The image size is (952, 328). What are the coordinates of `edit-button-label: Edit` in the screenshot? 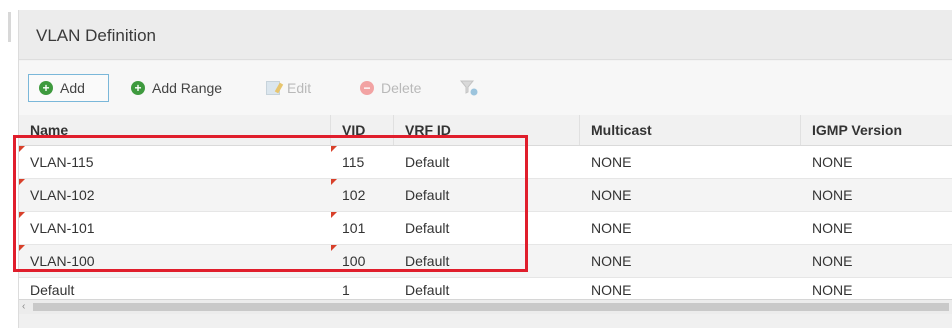 It's located at (299, 88).